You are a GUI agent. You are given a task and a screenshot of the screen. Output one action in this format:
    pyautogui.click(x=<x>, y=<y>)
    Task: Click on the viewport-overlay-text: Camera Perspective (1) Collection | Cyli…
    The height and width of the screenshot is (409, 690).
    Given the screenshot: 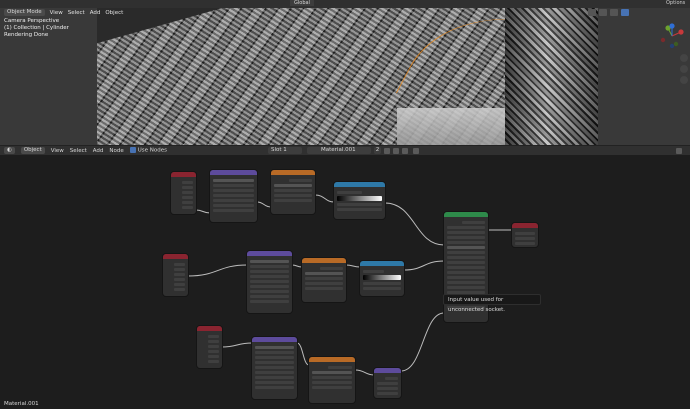 What is the action you would take?
    pyautogui.click(x=36, y=28)
    